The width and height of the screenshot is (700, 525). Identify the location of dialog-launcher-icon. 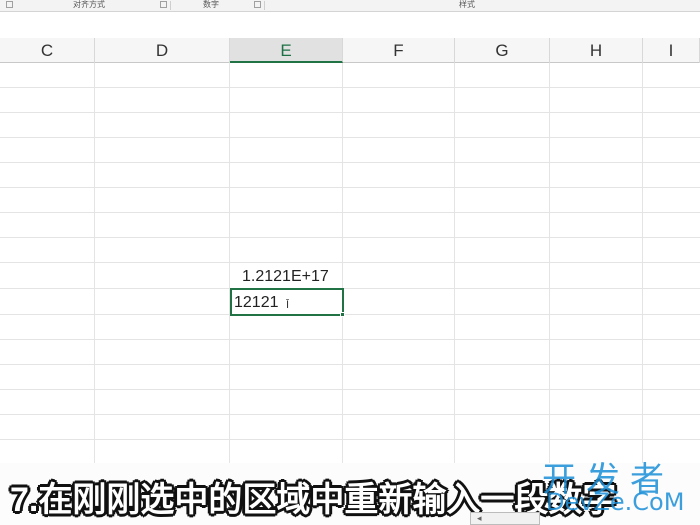
(9, 4).